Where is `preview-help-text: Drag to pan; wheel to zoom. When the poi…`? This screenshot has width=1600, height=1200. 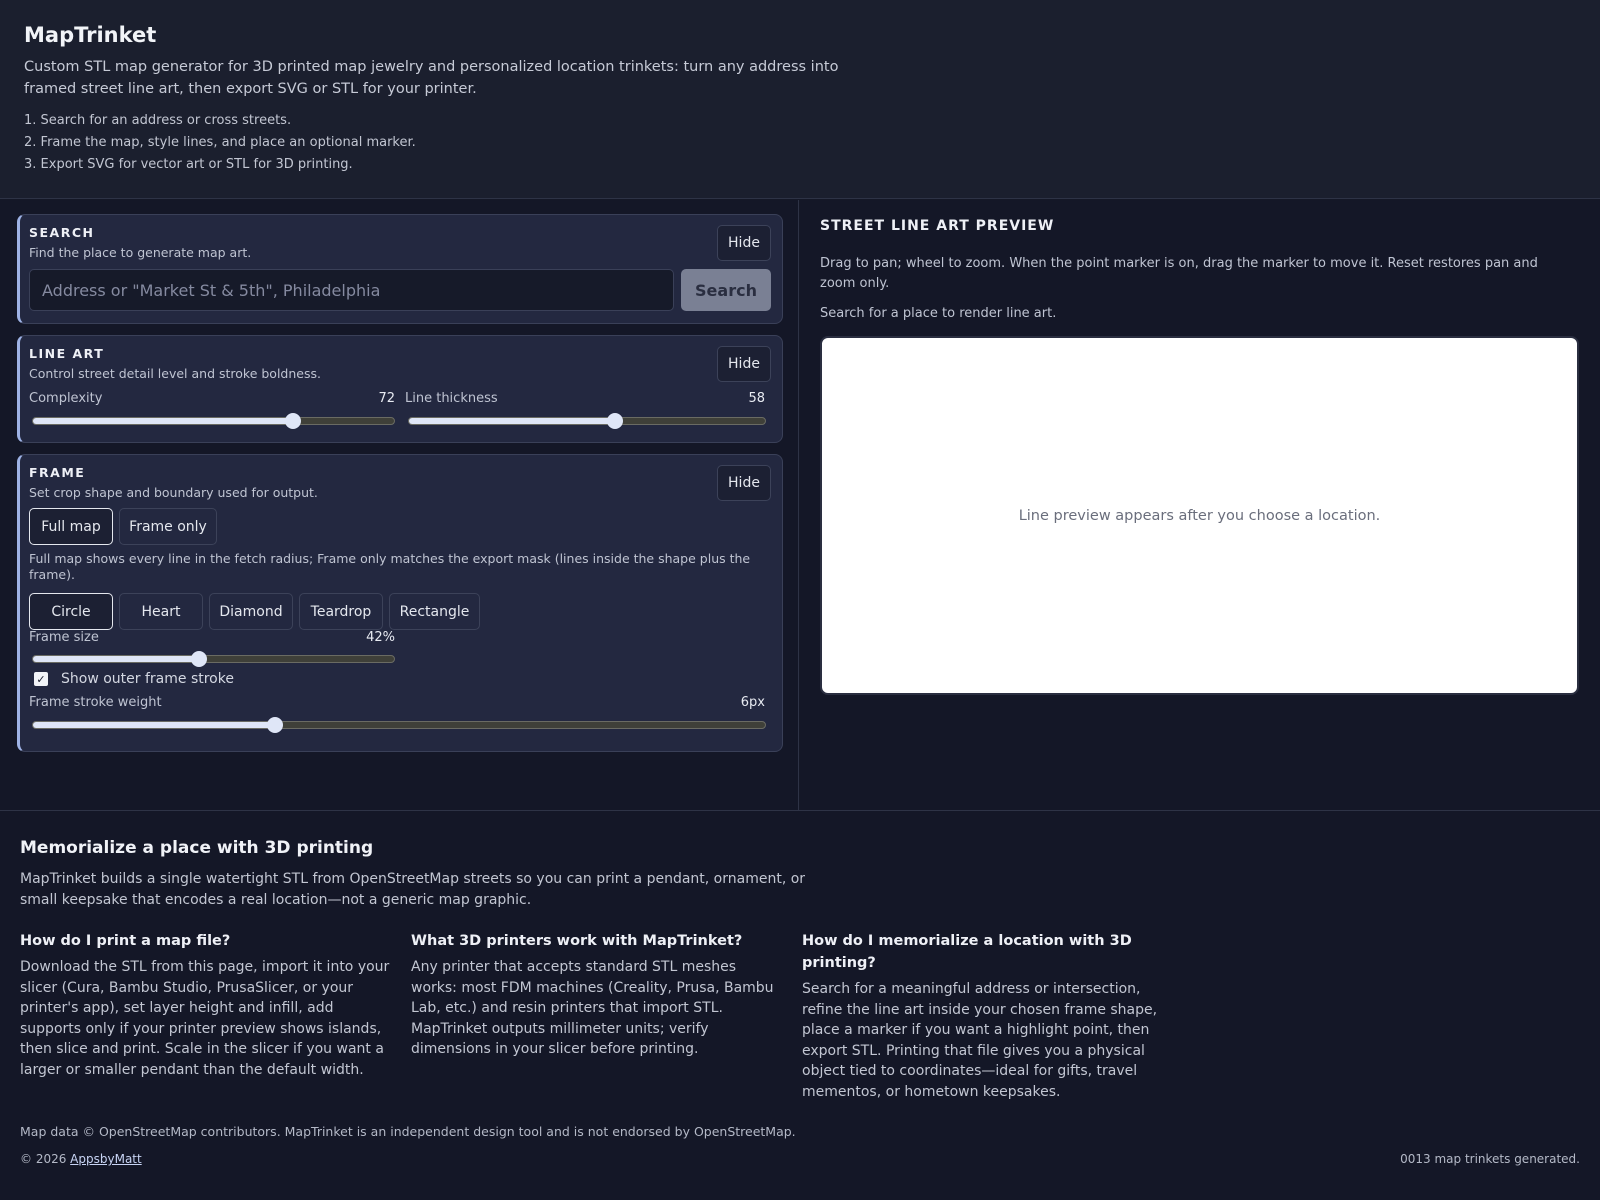
preview-help-text: Drag to pan; wheel to zoom. When the poi… is located at coordinates (1179, 273).